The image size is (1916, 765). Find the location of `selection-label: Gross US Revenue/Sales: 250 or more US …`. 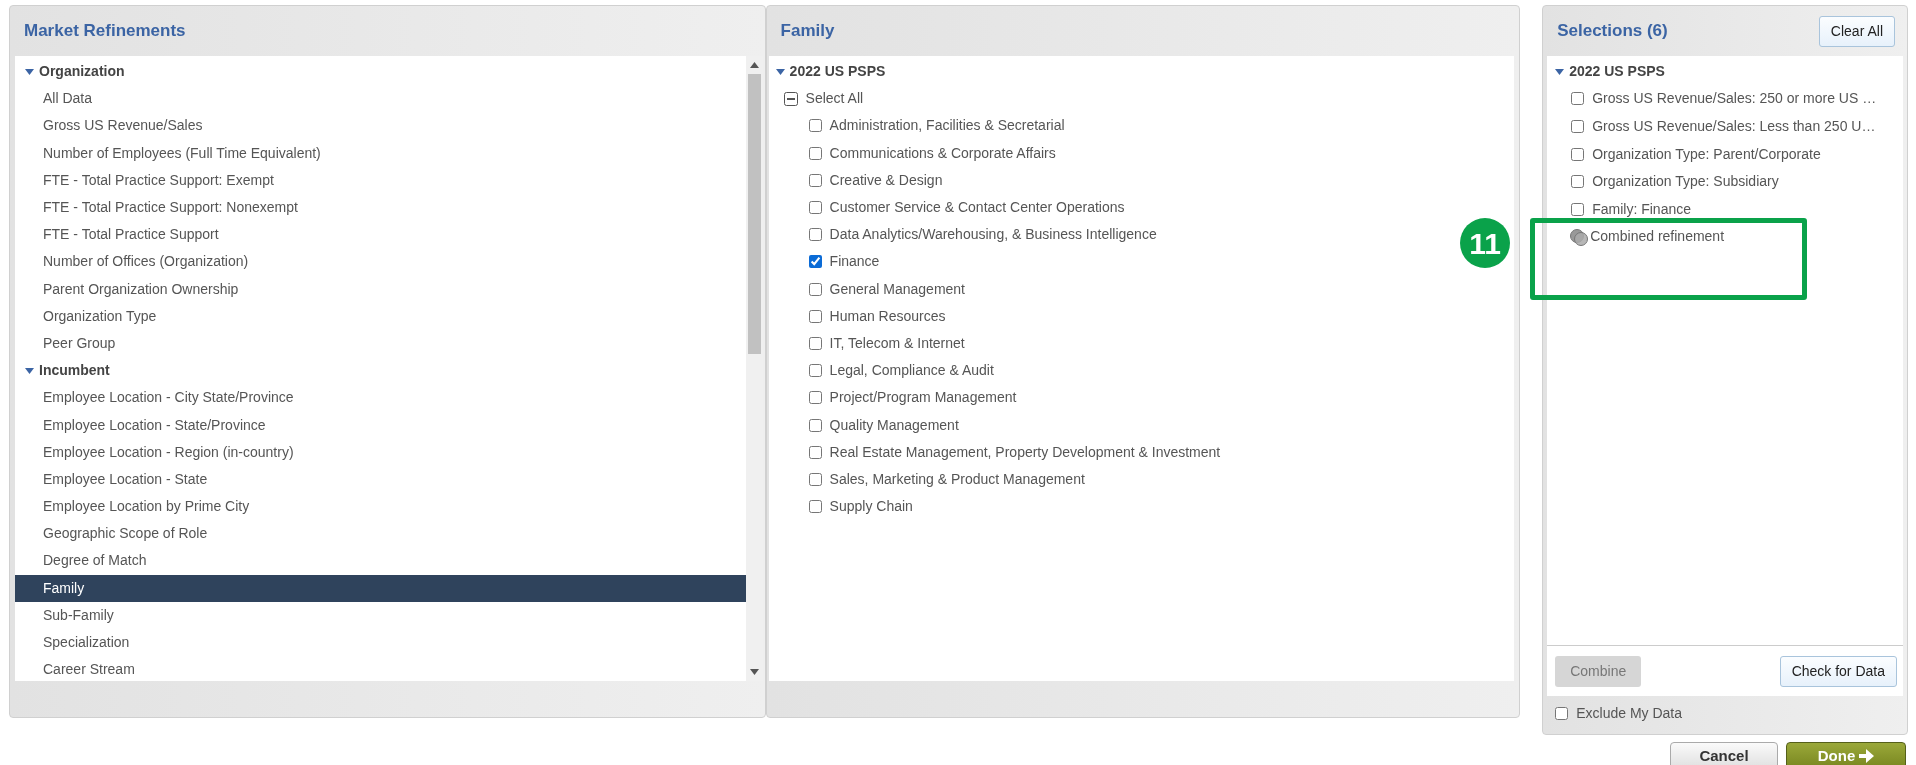

selection-label: Gross US Revenue/Sales: 250 or more US … is located at coordinates (1734, 99).